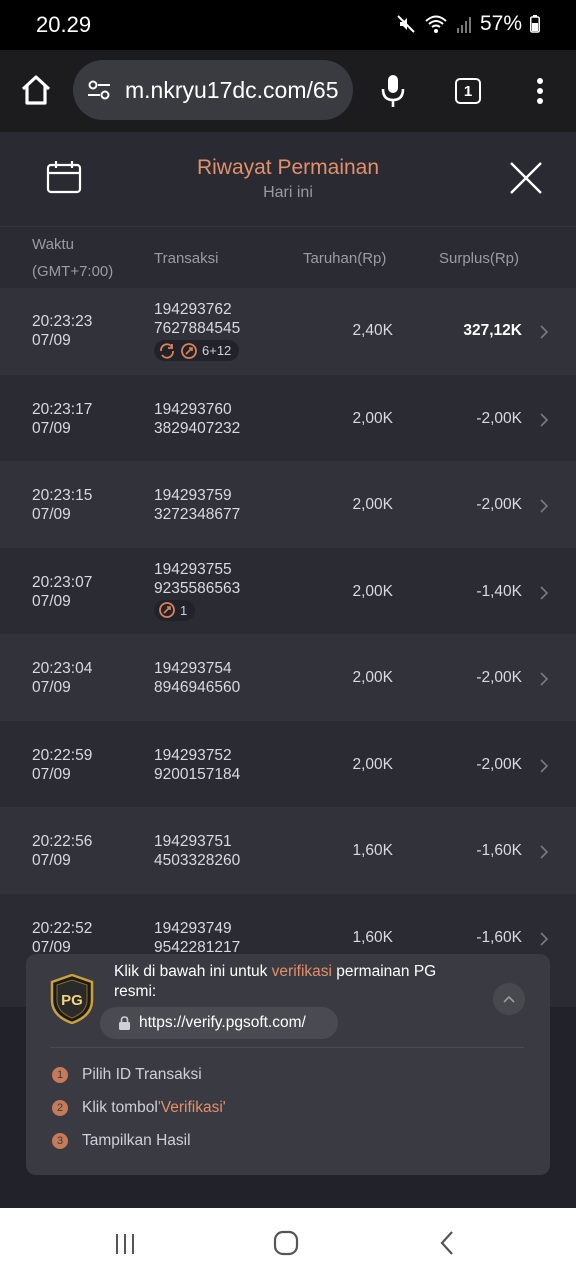 Image resolution: width=576 pixels, height=1280 pixels. Describe the element at coordinates (468, 24) in the screenshot. I see `status-icons: 57%` at that location.